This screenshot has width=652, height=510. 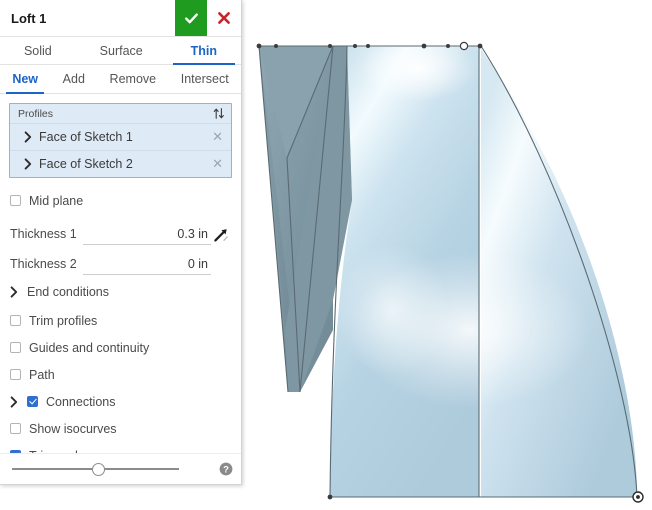 What do you see at coordinates (42, 374) in the screenshot?
I see `path-label: Path` at bounding box center [42, 374].